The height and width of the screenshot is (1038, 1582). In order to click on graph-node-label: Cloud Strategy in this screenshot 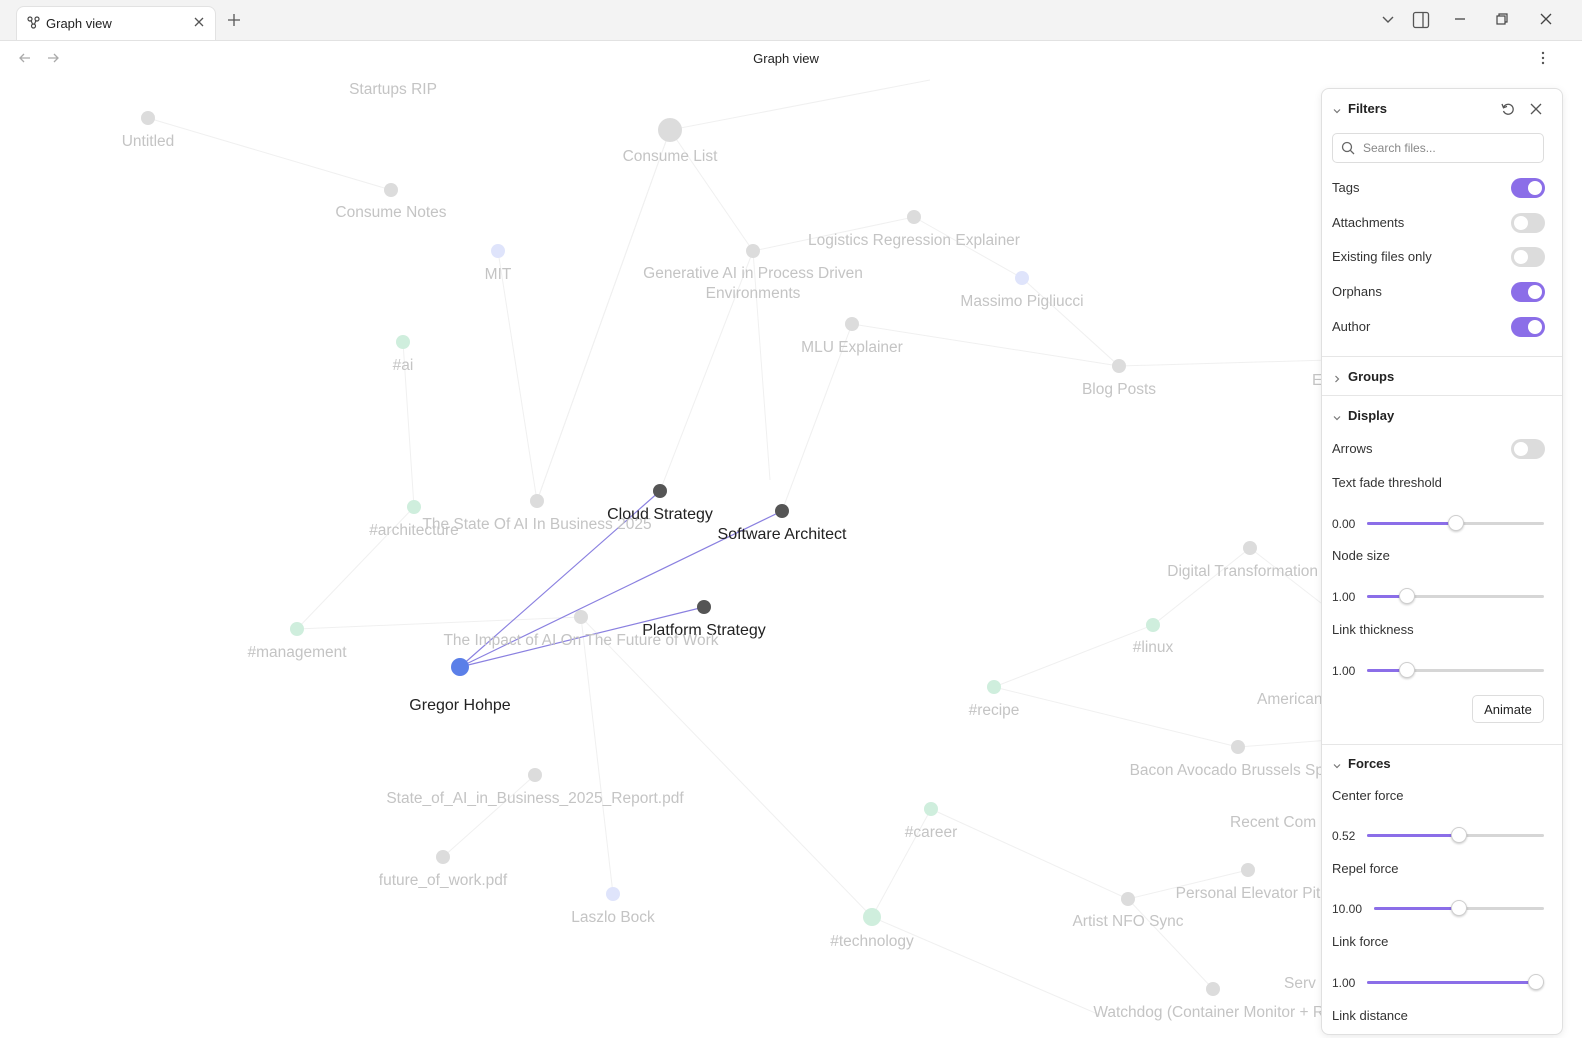, I will do `click(660, 514)`.